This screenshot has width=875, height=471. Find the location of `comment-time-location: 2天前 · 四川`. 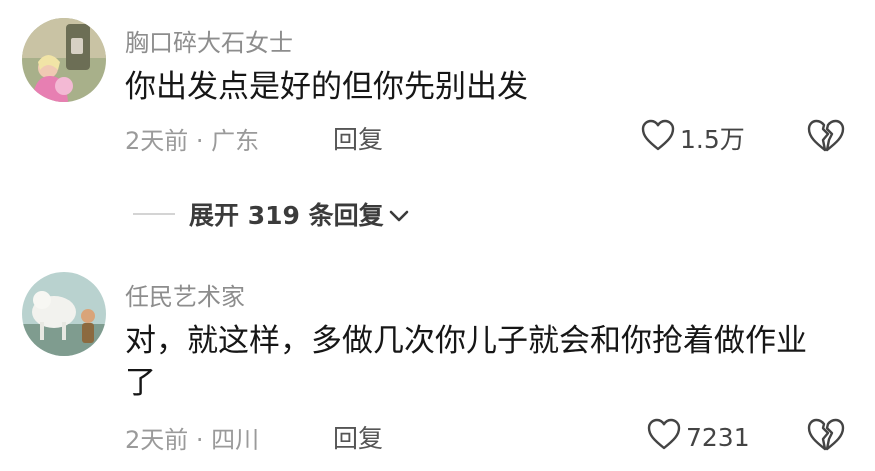

comment-time-location: 2天前 · 四川 is located at coordinates (192, 440).